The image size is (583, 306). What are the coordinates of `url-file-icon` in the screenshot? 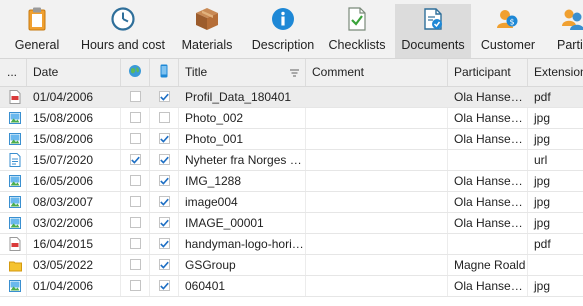 It's located at (15, 160).